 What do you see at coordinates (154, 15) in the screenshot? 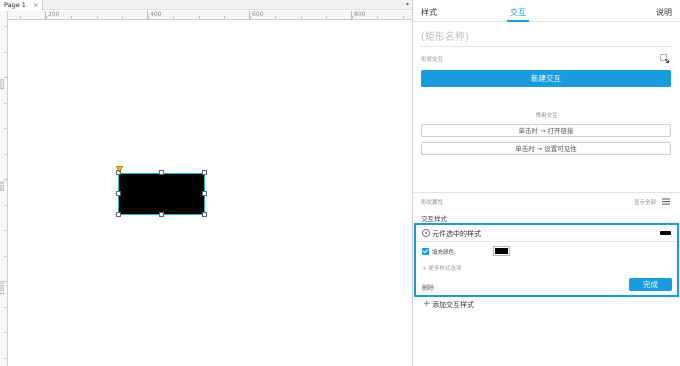
I see `ruler-label: 400` at bounding box center [154, 15].